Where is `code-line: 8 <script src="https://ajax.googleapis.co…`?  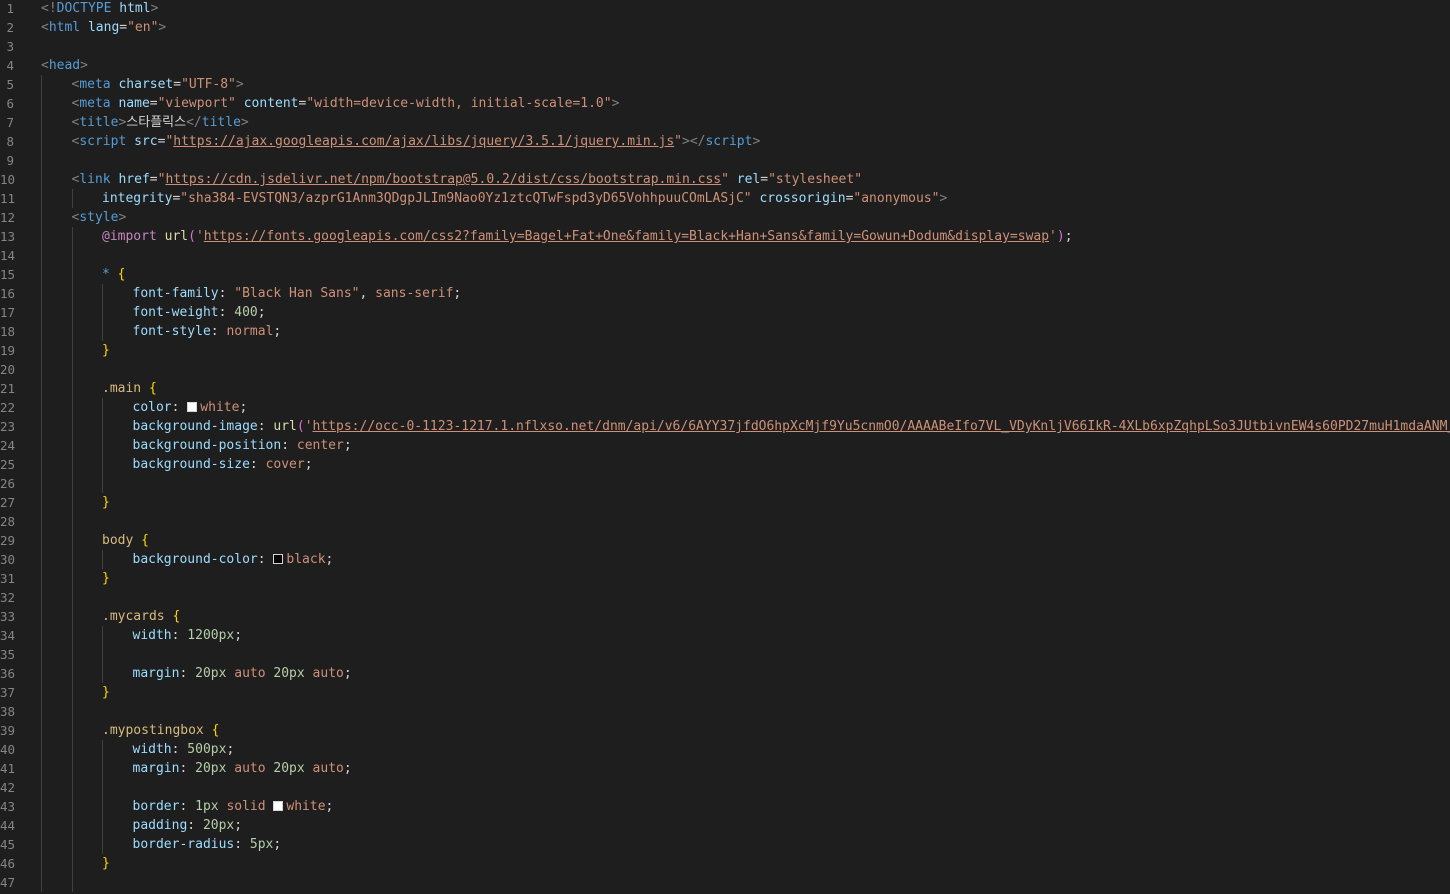 code-line: 8 <script src="https://ajax.googleapis.co… is located at coordinates (725, 141).